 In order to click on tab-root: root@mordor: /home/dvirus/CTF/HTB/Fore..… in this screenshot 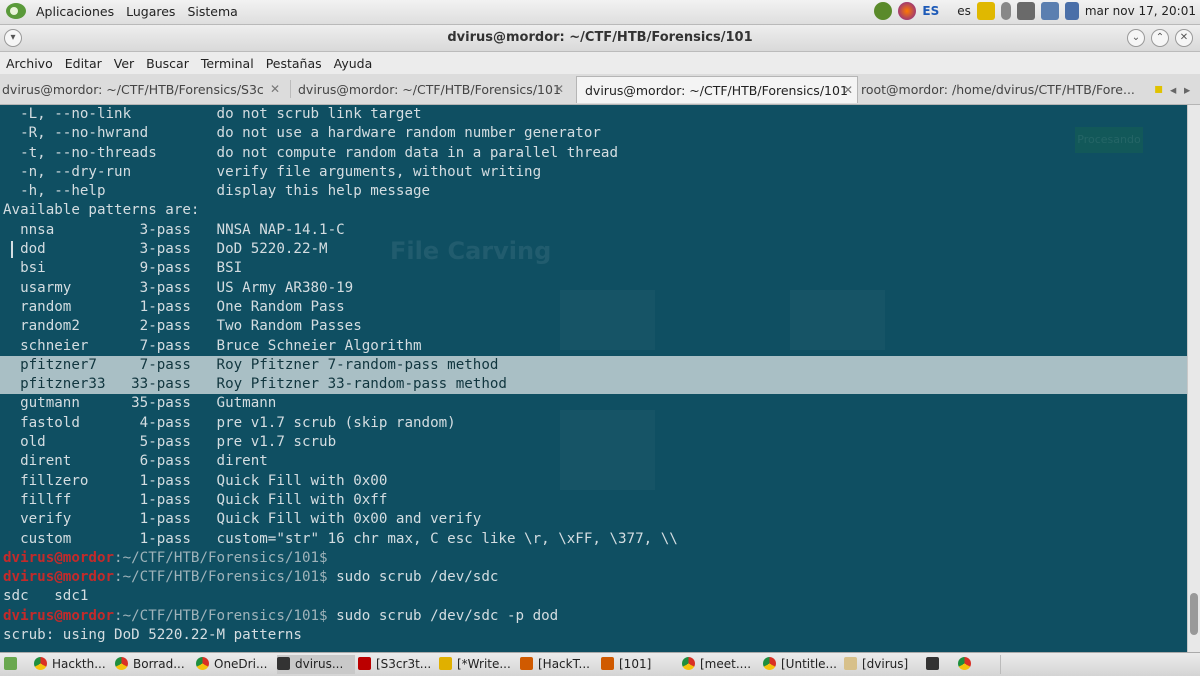, I will do `click(1007, 89)`.